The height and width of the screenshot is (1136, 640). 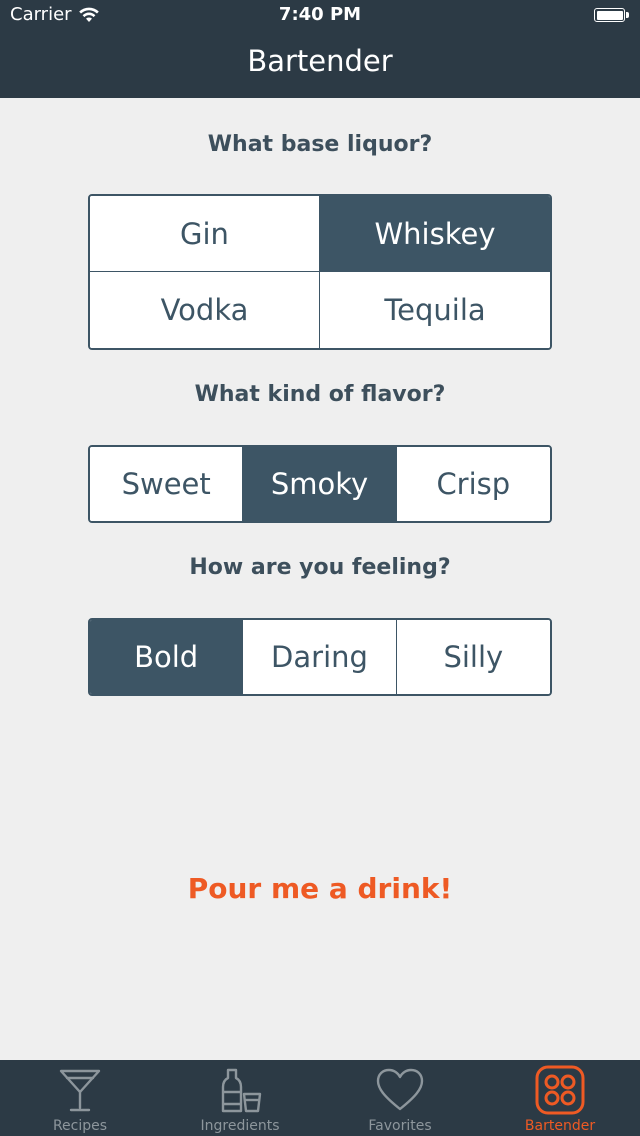 What do you see at coordinates (612, 15) in the screenshot?
I see `battery-icon` at bounding box center [612, 15].